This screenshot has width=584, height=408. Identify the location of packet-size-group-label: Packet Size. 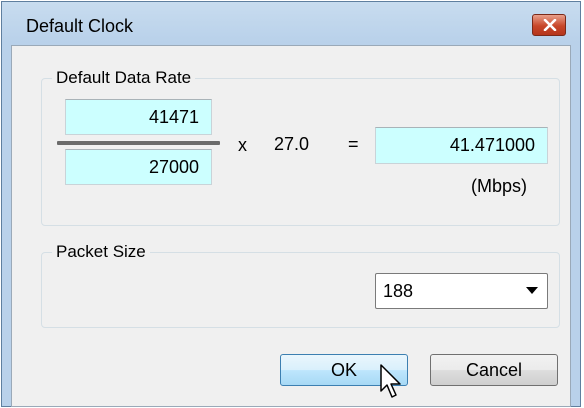
(101, 252).